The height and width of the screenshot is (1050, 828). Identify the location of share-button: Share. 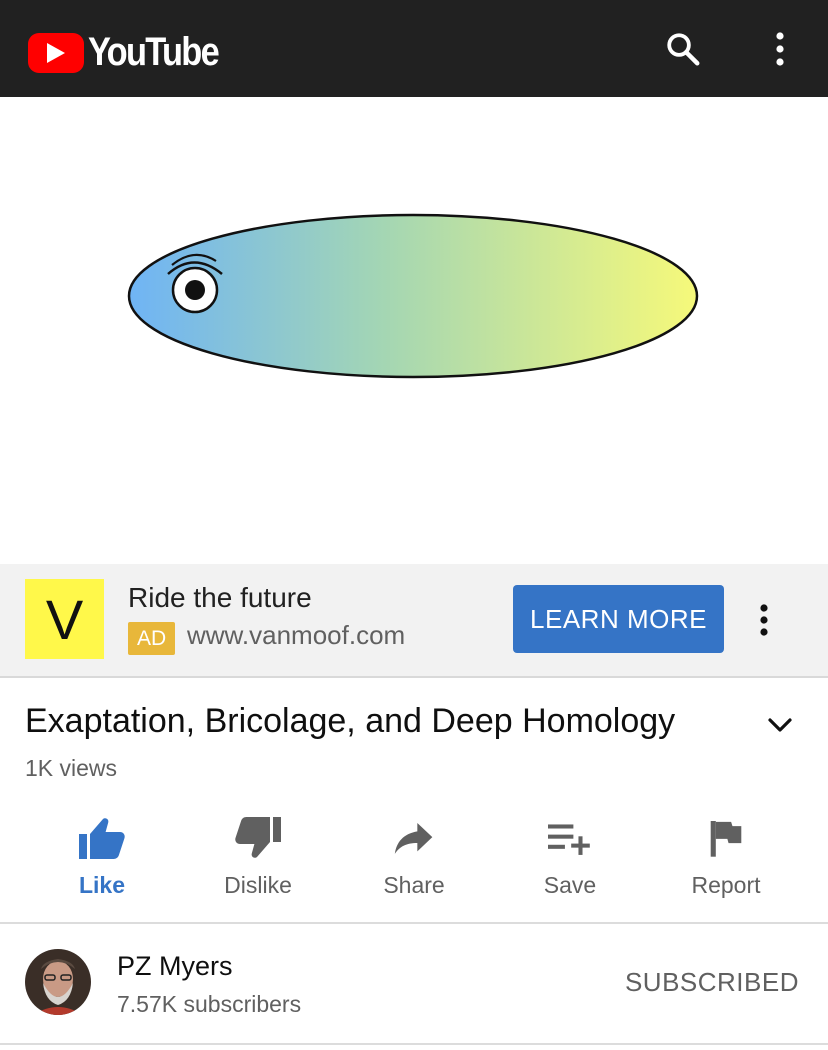
(414, 852).